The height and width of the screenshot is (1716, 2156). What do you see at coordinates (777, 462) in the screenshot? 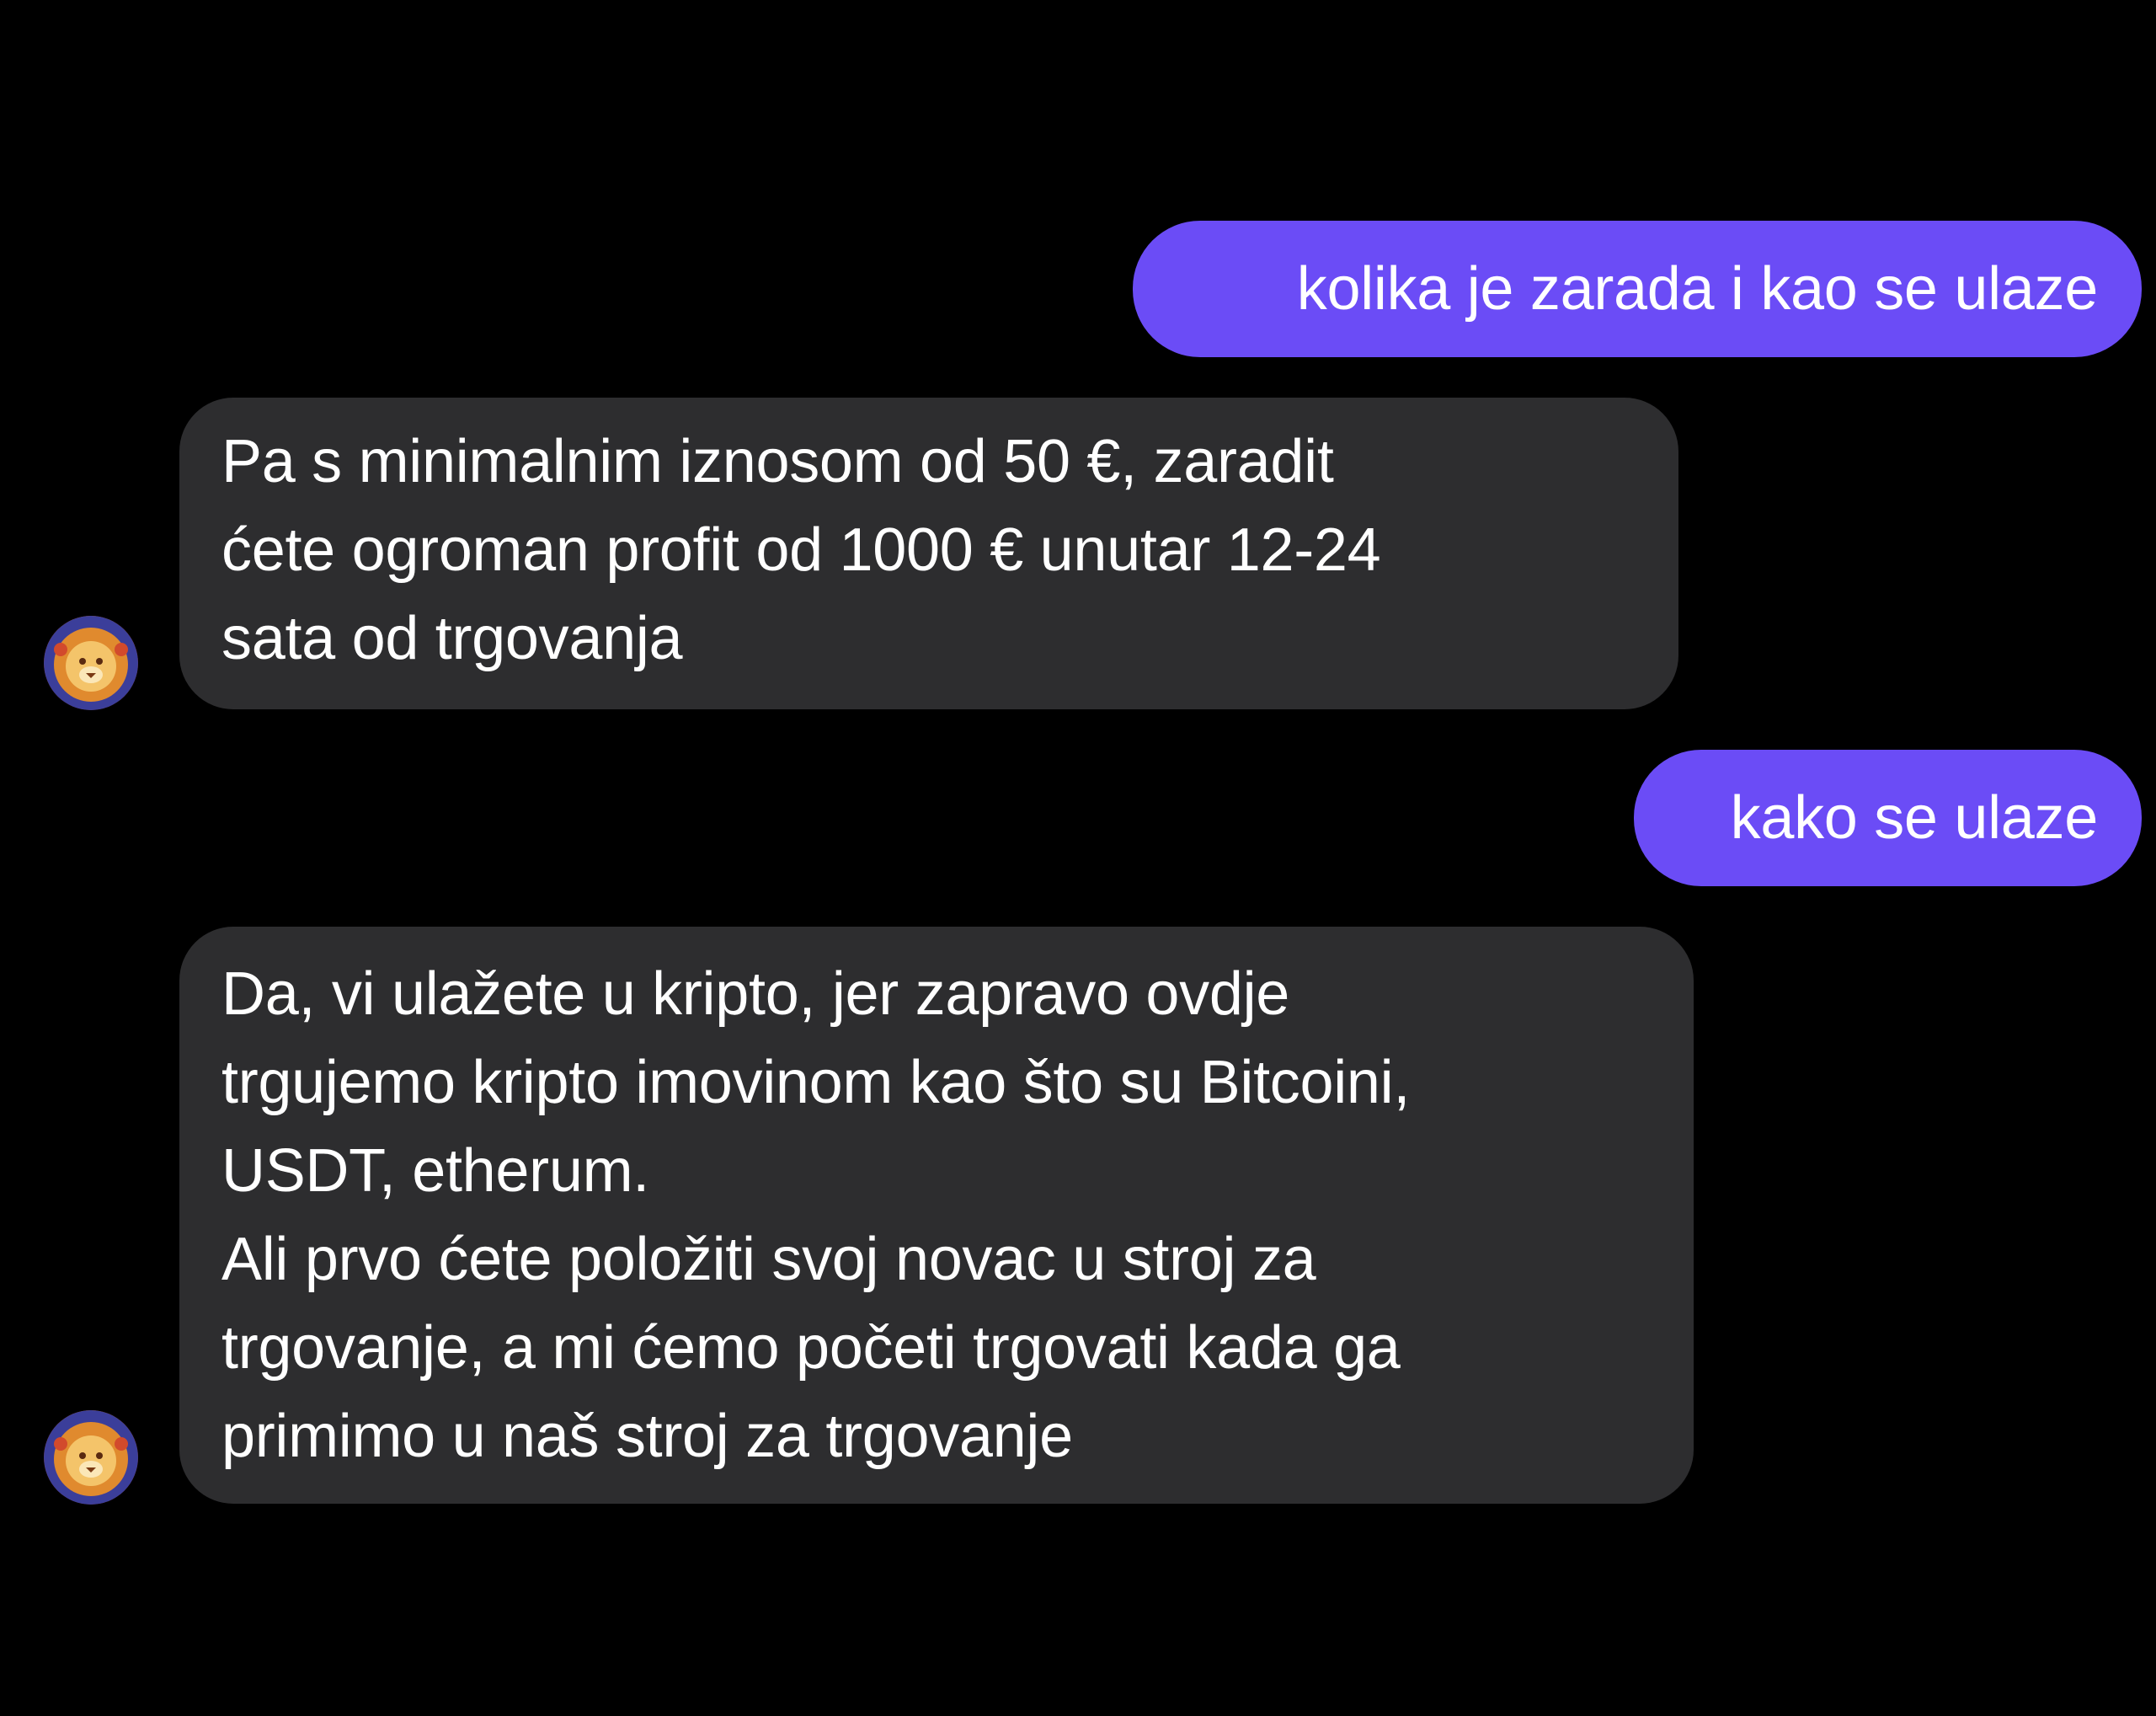
I see `message-line: Pa s minimalnim iznosom od 50 €, zaradit` at bounding box center [777, 462].